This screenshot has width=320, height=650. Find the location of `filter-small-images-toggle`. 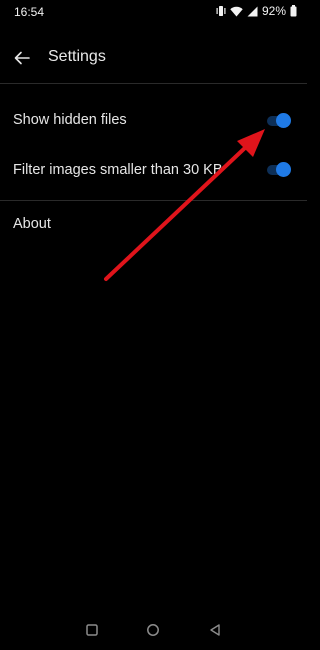

filter-small-images-toggle is located at coordinates (279, 170).